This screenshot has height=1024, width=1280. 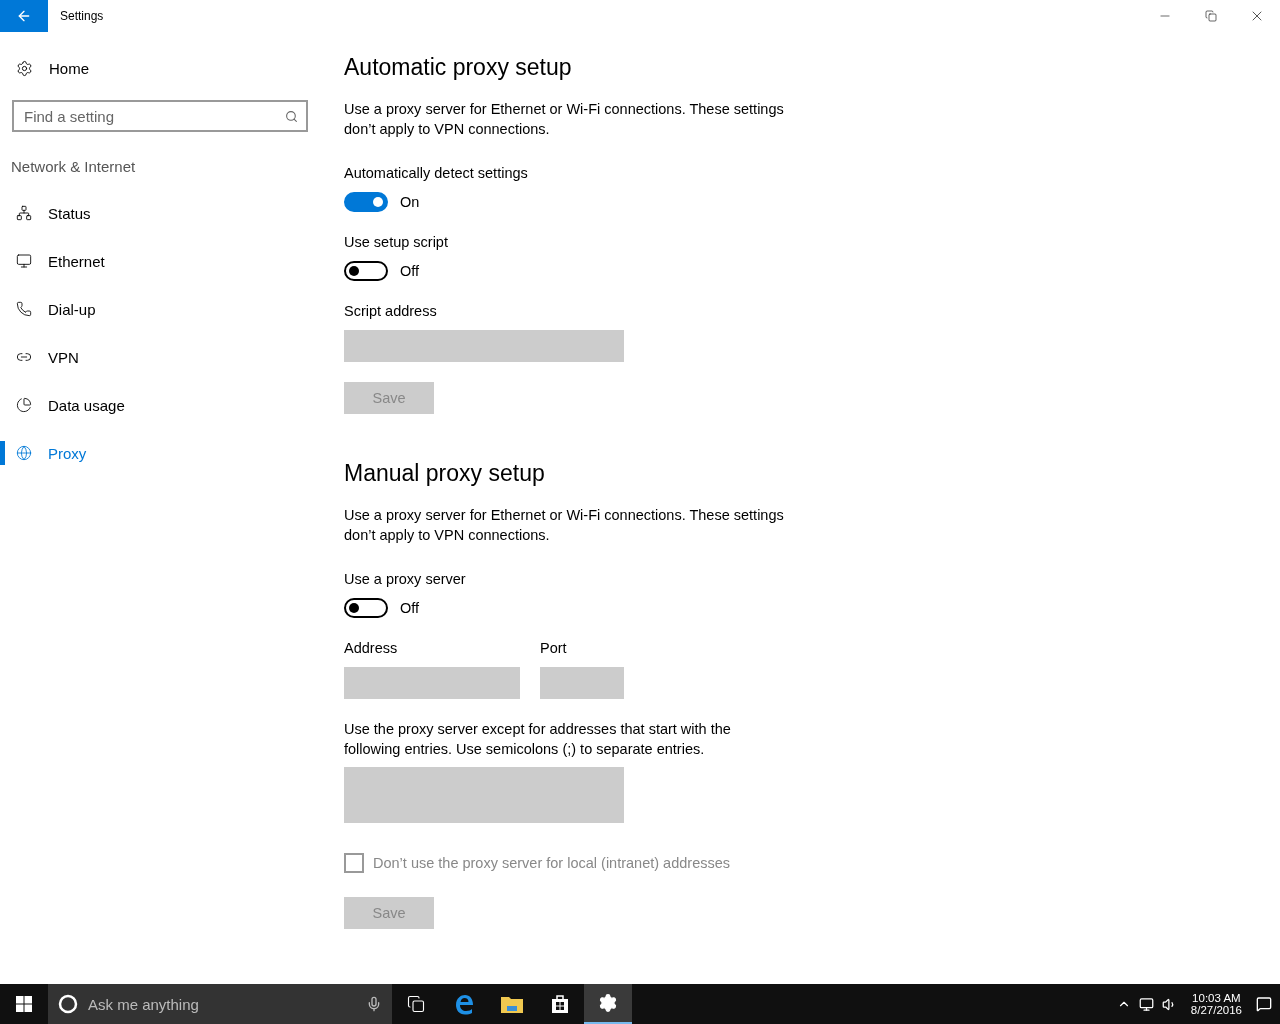 What do you see at coordinates (396, 242) in the screenshot?
I see `toggle-label: Use setup script` at bounding box center [396, 242].